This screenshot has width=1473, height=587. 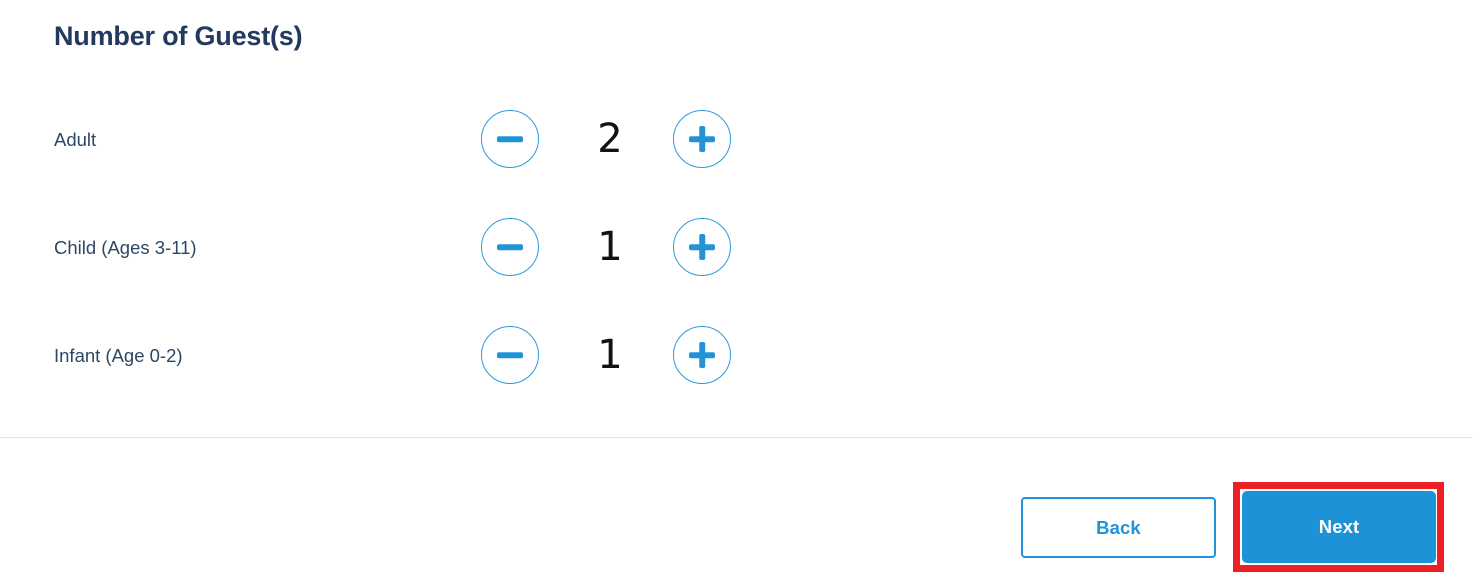 I want to click on quantity-stepper-child: 1, so click(x=607, y=248).